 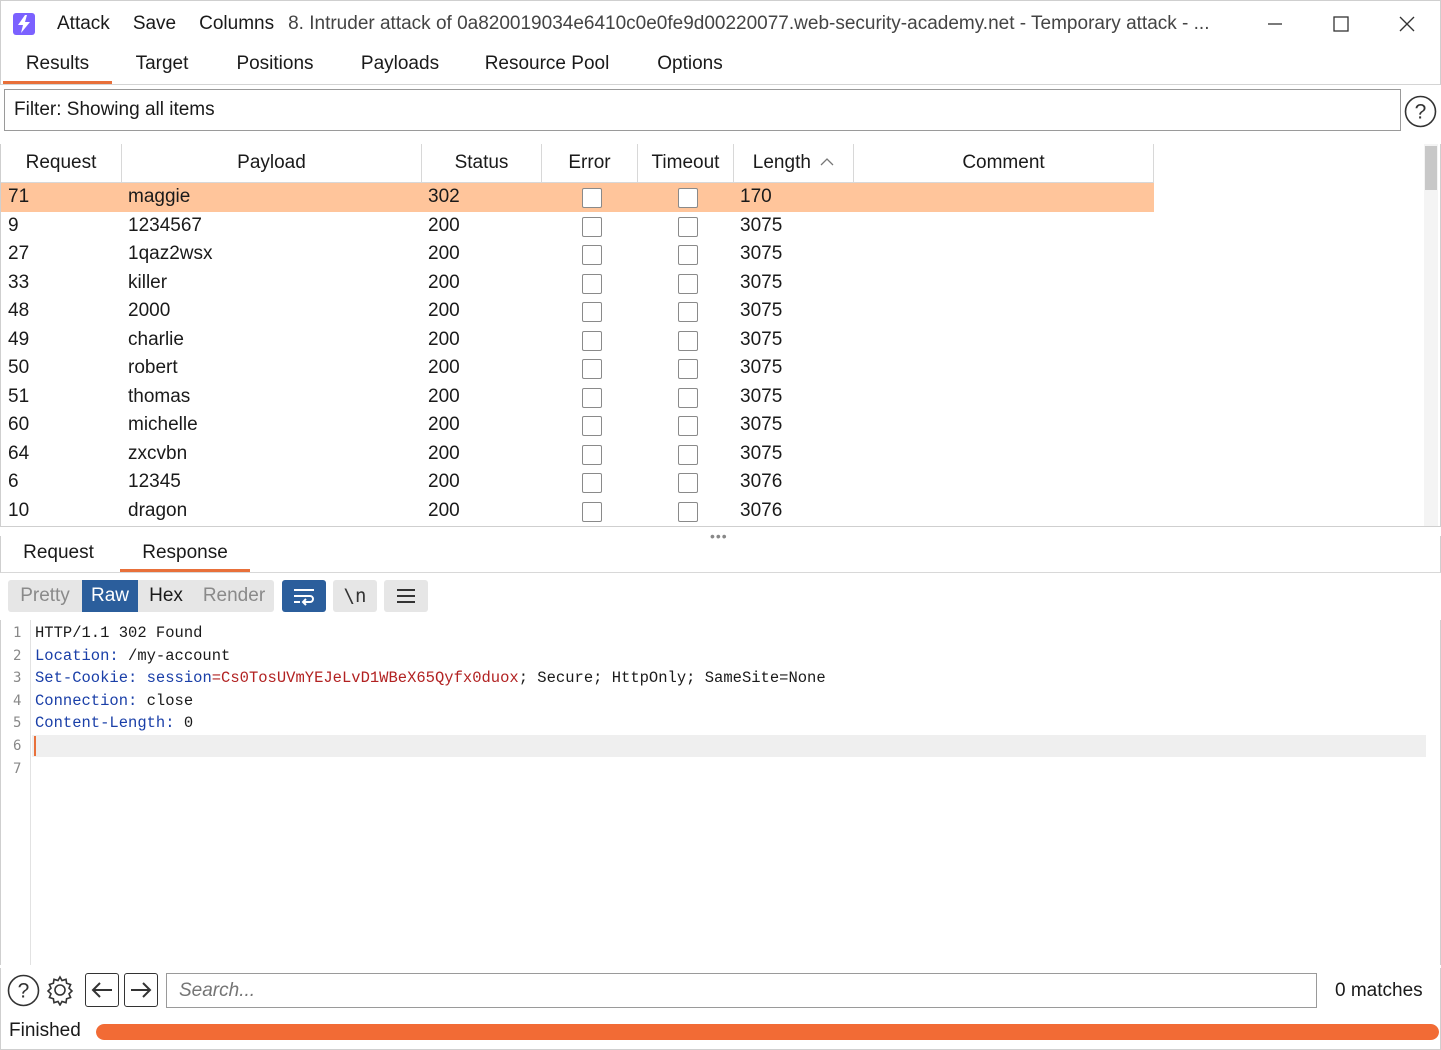 I want to click on table-scrollbar, so click(x=1431, y=335).